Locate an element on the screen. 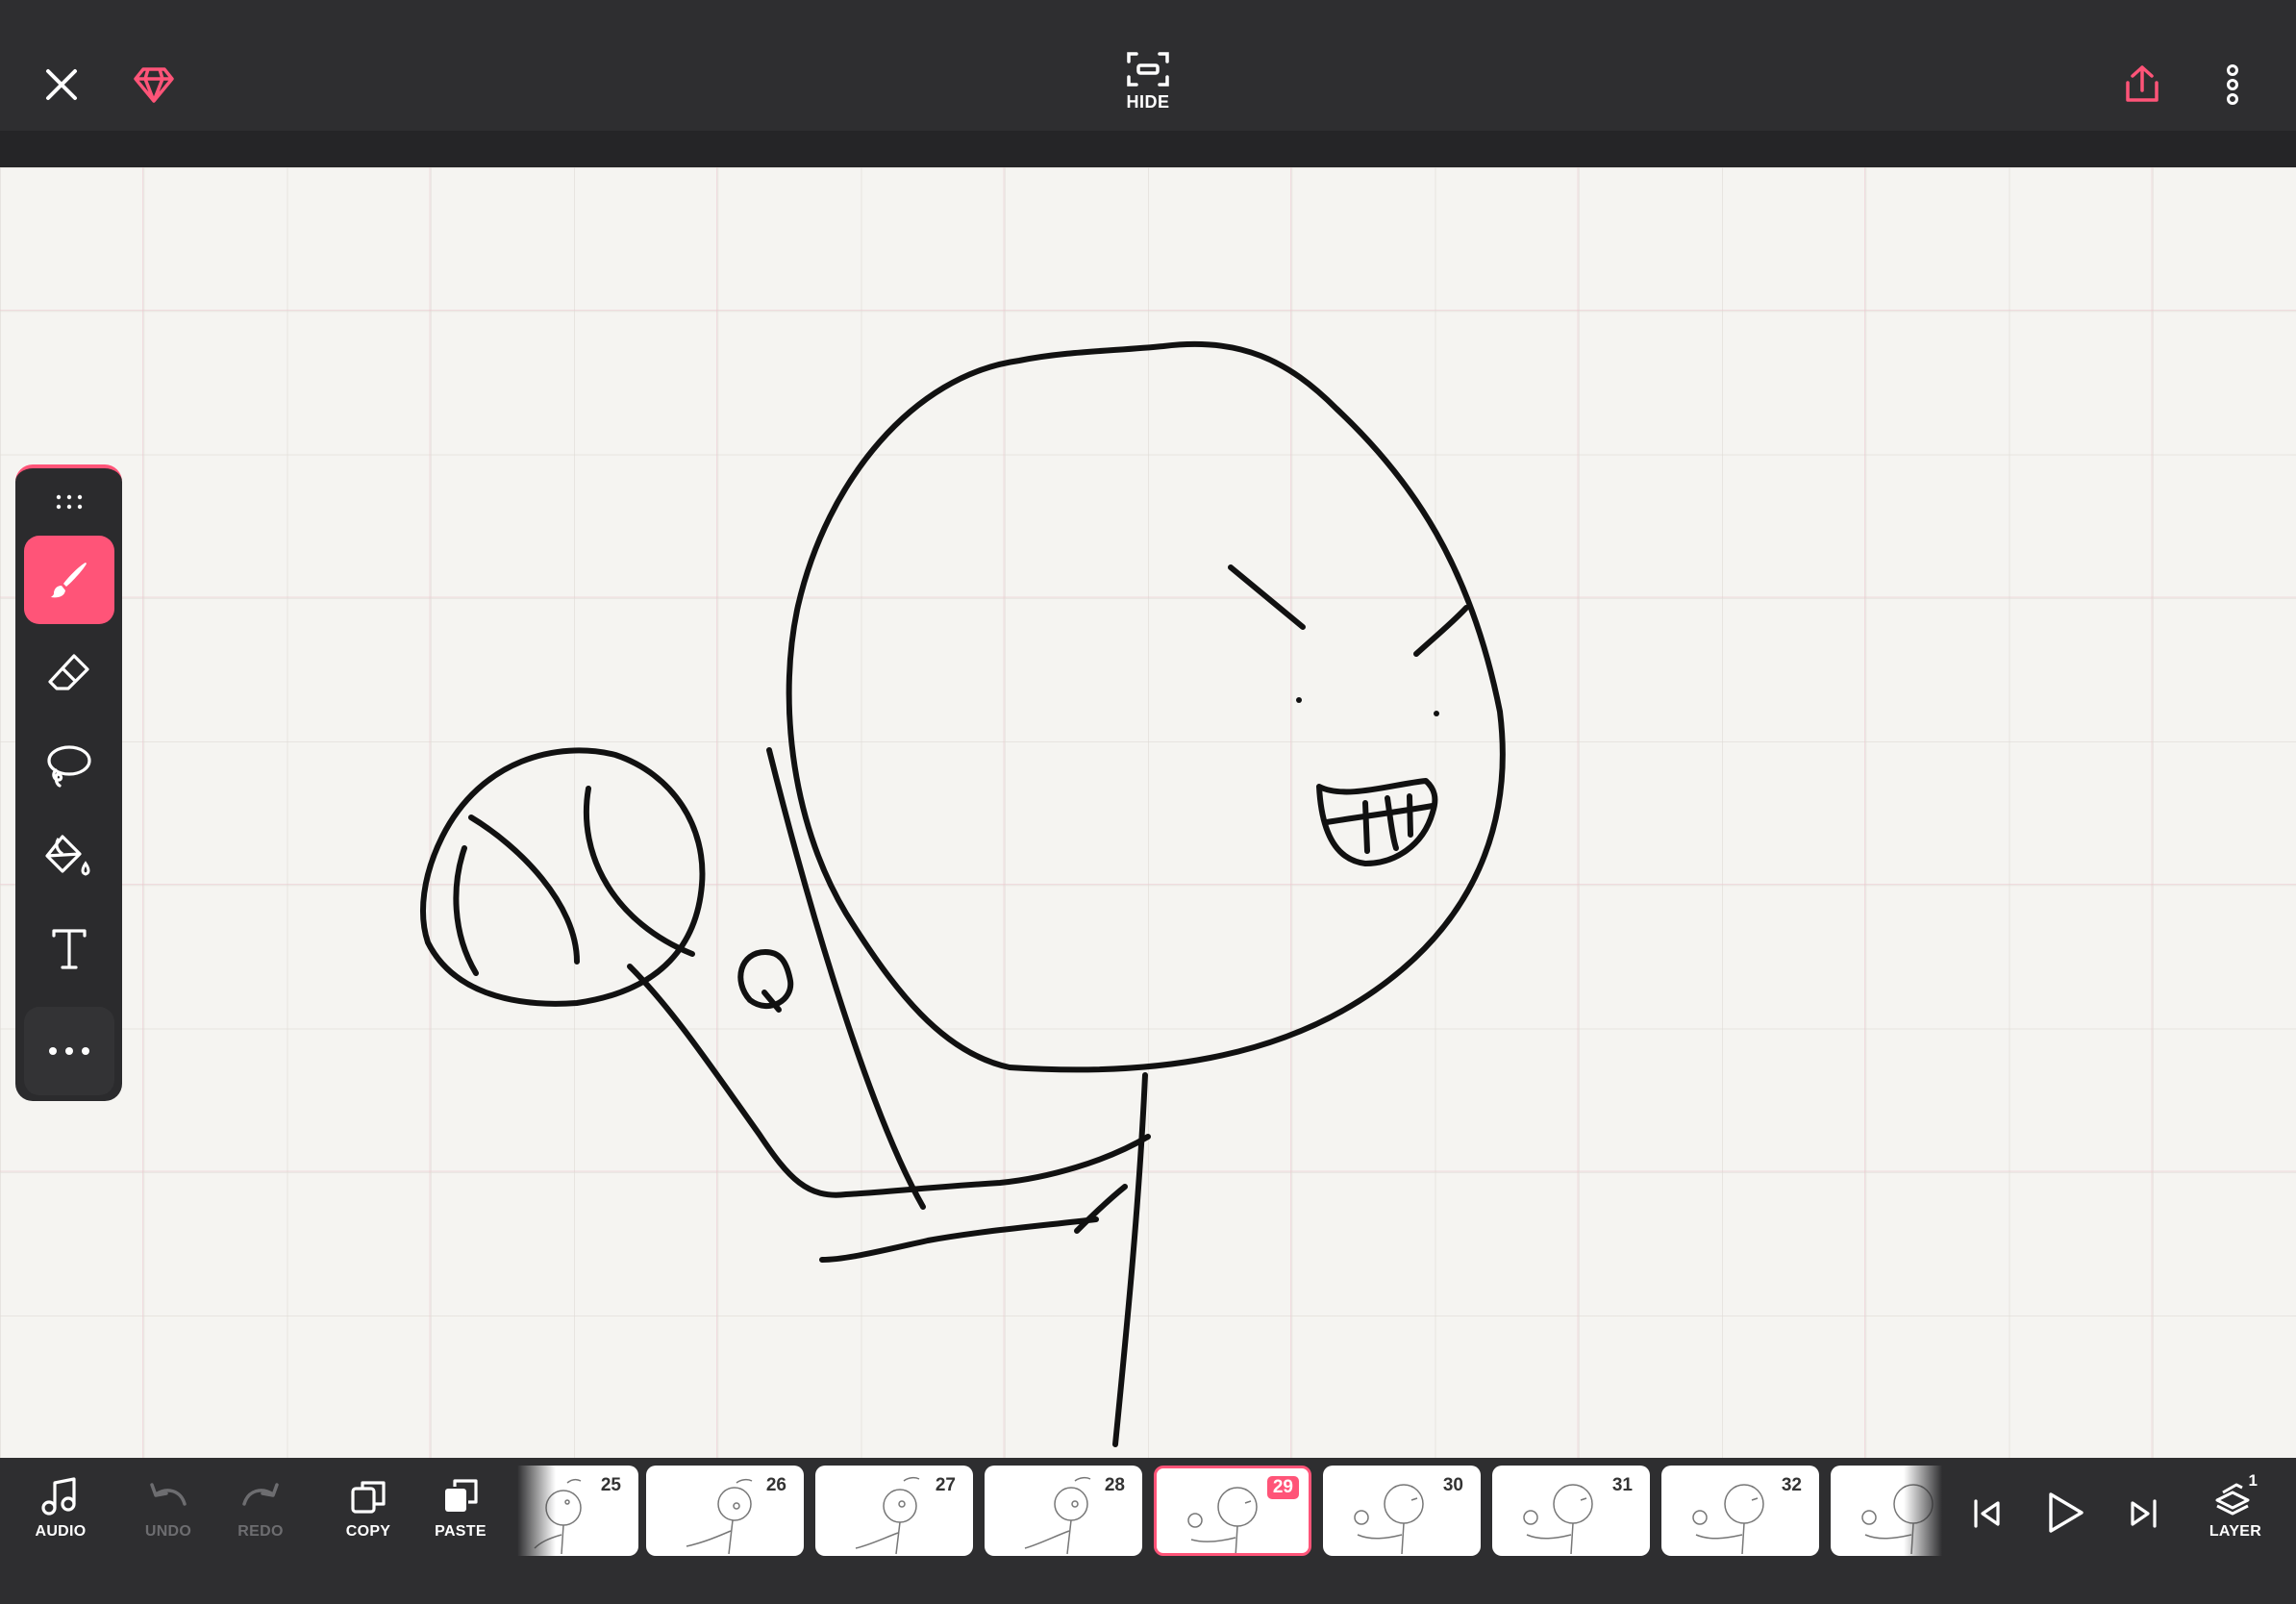  more-tools-button is located at coordinates (69, 1051).